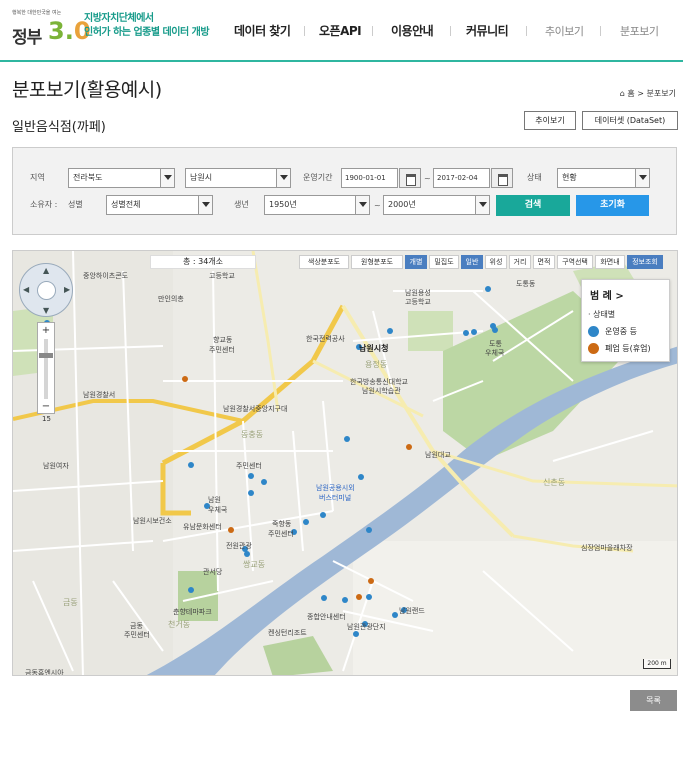 Image resolution: width=683 pixels, height=763 pixels. Describe the element at coordinates (438, 455) in the screenshot. I see `map-place-label: 남원대교` at that location.